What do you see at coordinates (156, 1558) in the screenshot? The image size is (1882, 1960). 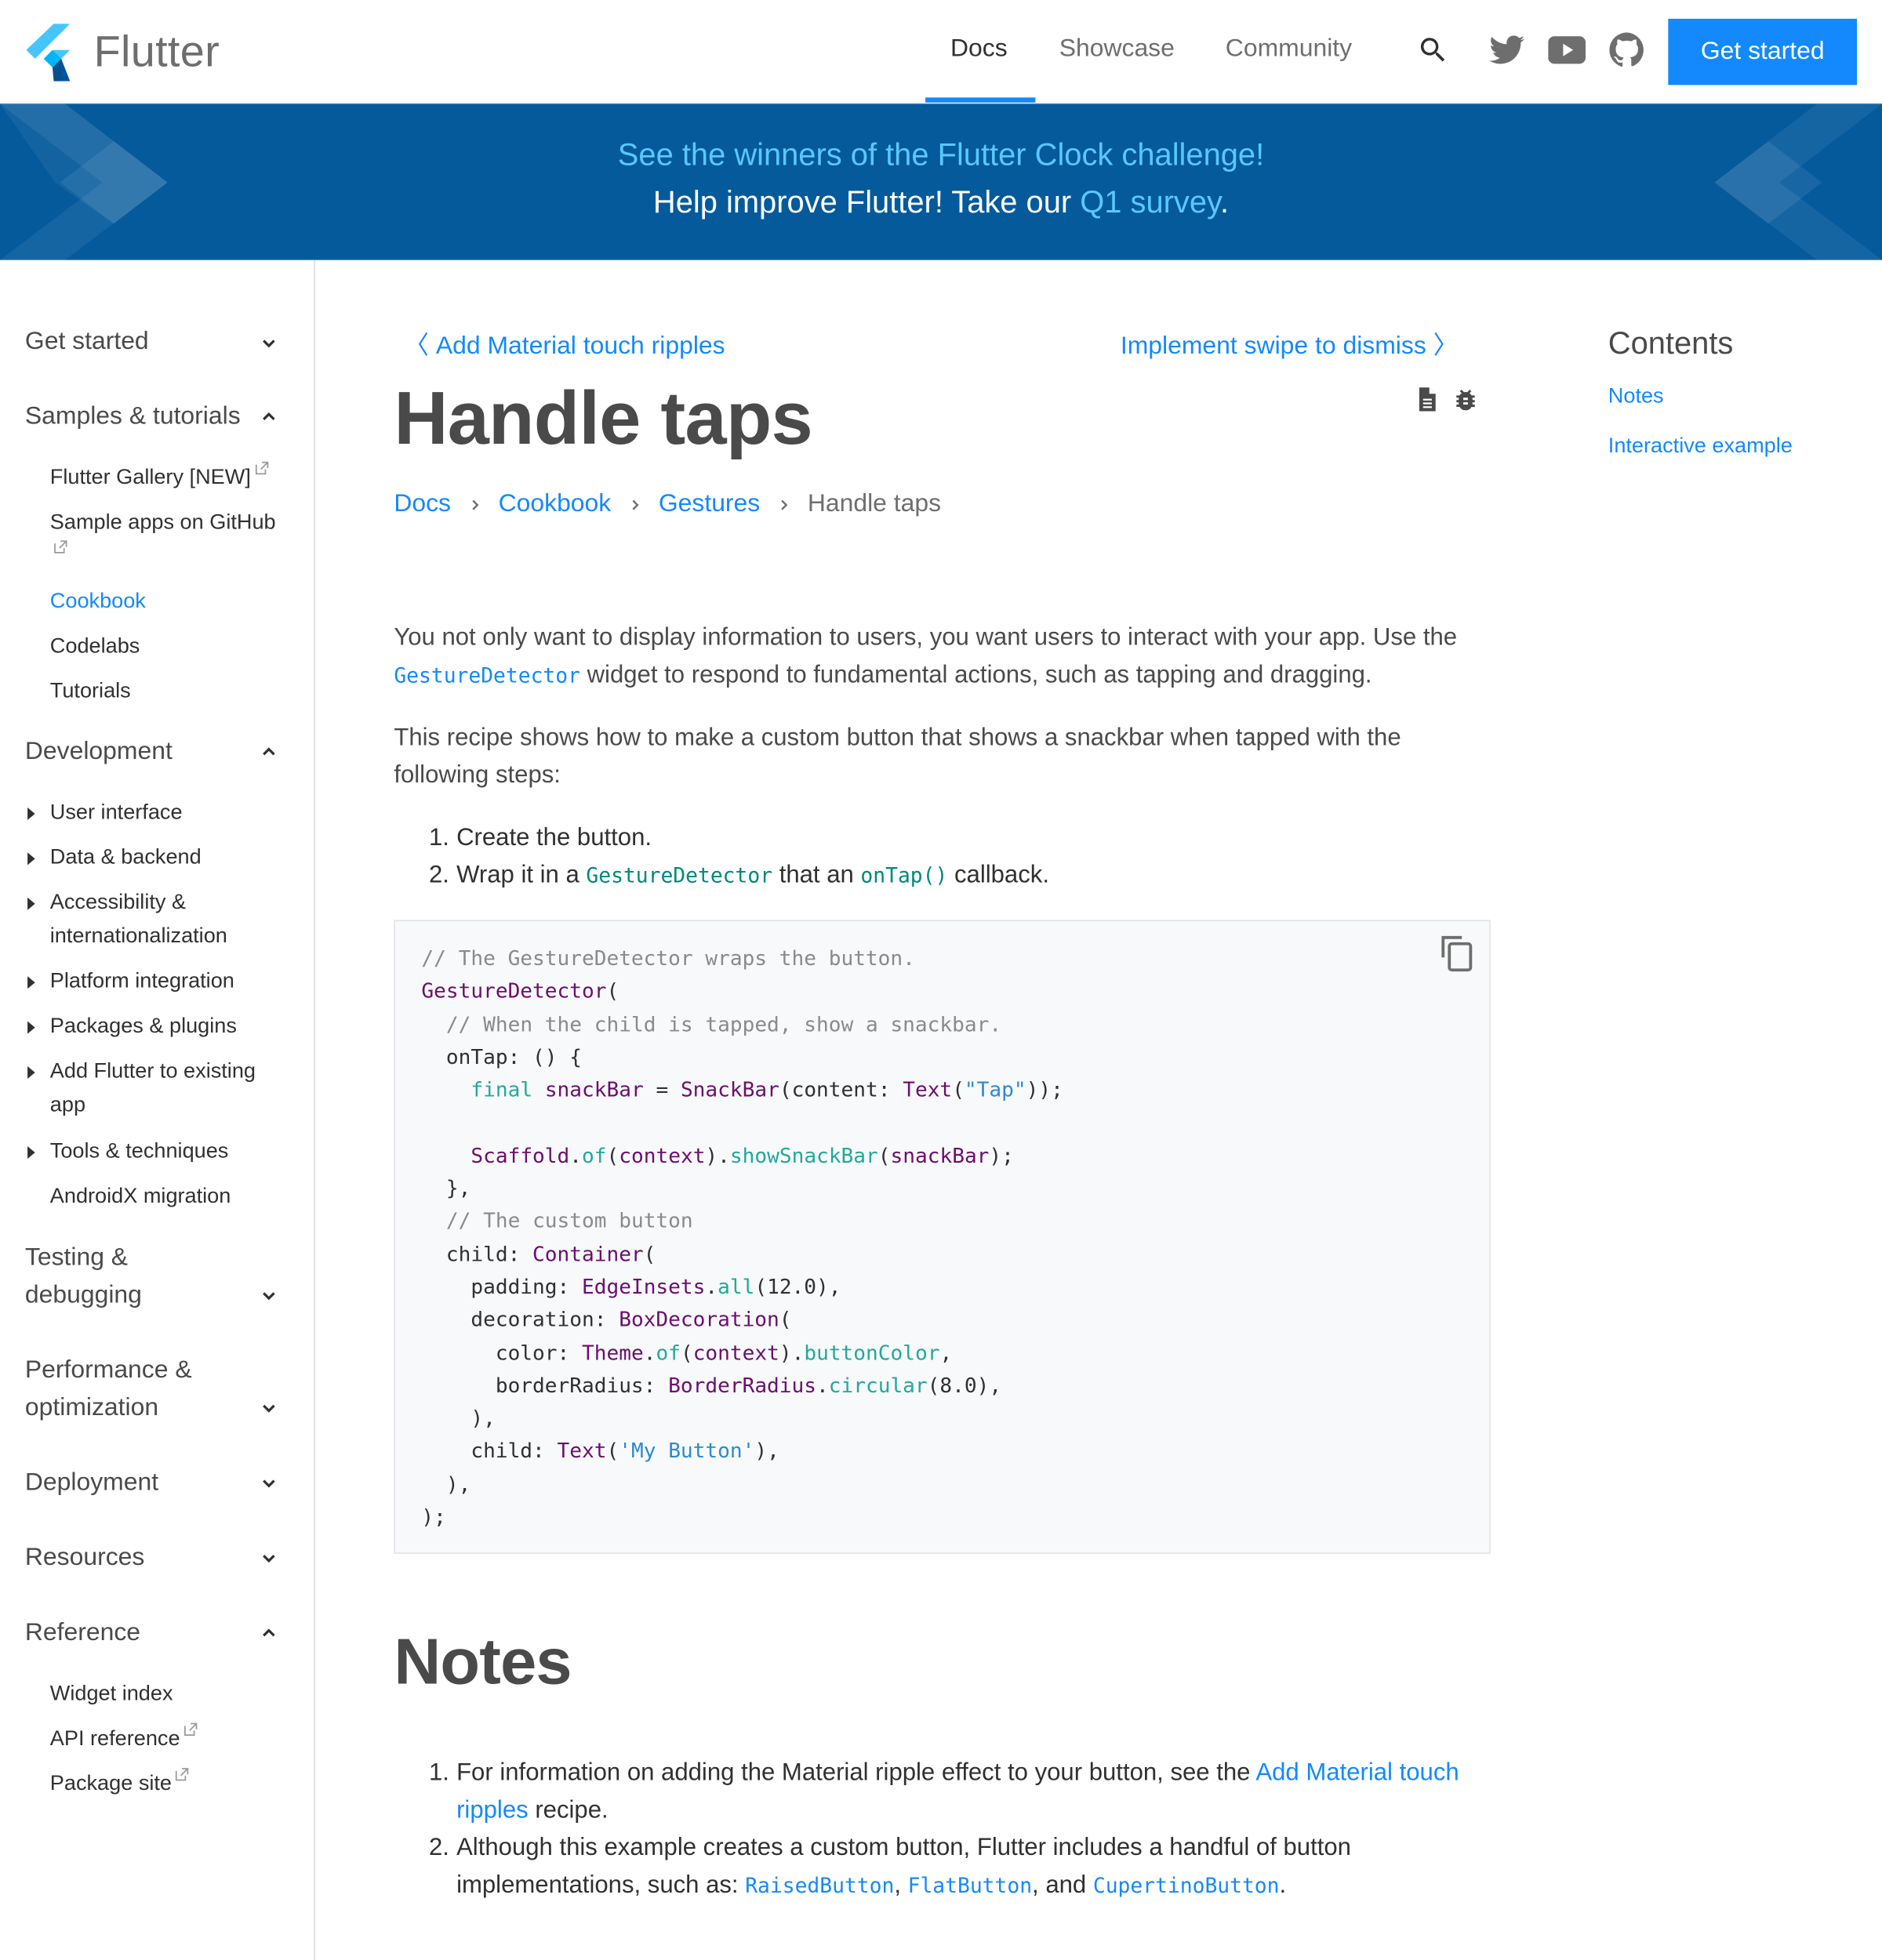 I see `sidebar-section-resources: Resources` at bounding box center [156, 1558].